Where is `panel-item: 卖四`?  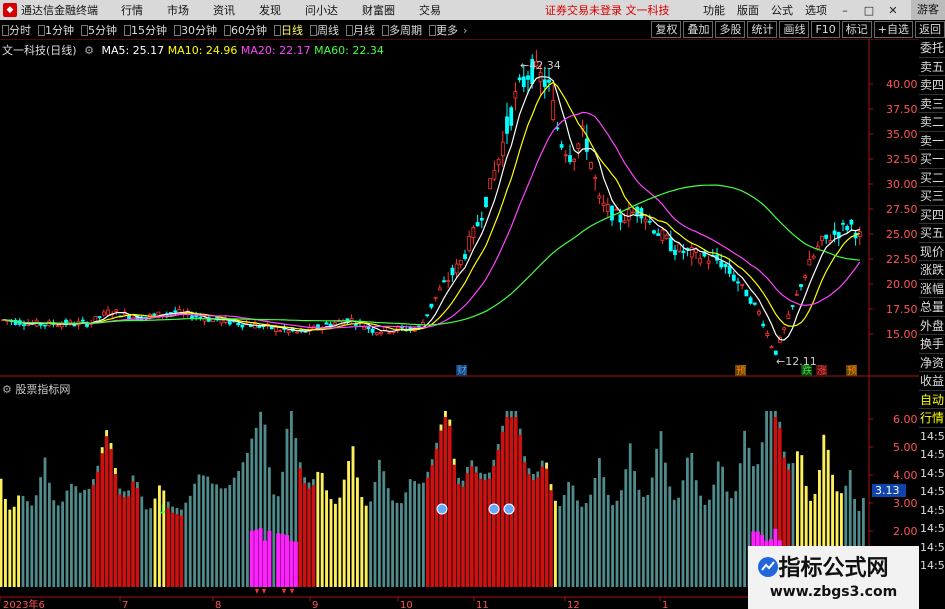
panel-item: 卖四 is located at coordinates (932, 85).